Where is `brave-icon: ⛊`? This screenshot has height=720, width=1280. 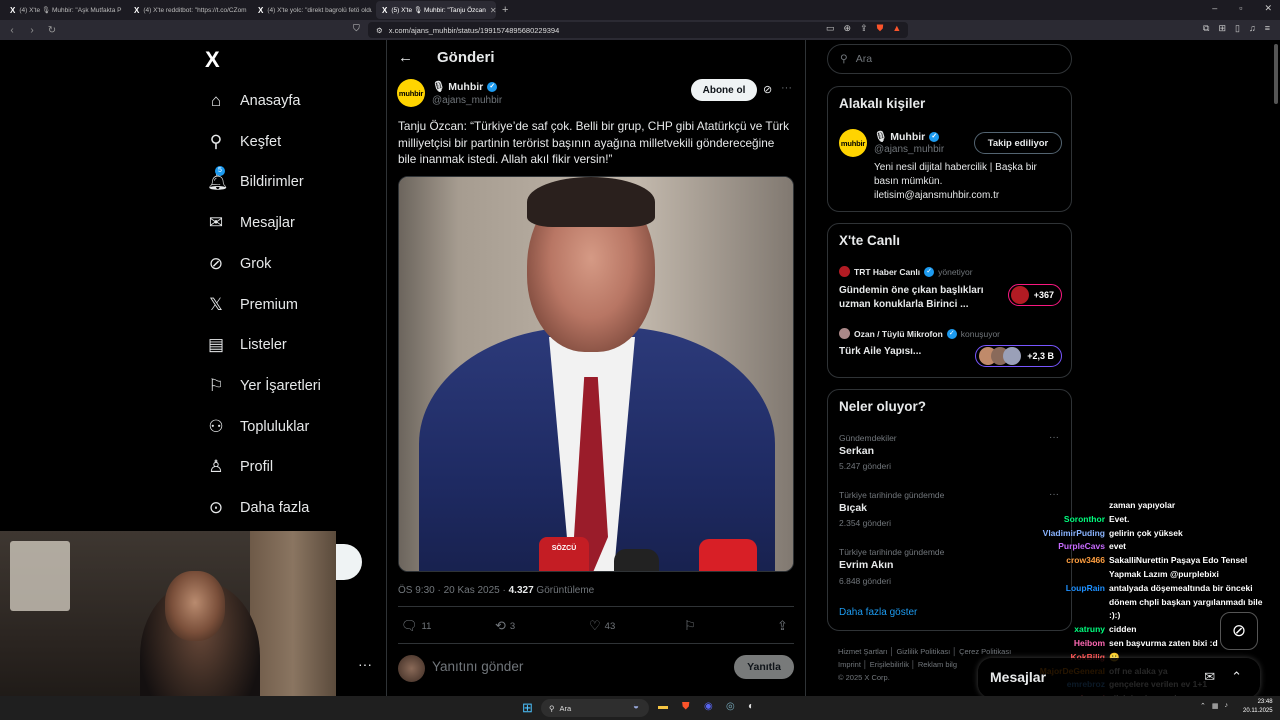 brave-icon: ⛊ is located at coordinates (686, 706).